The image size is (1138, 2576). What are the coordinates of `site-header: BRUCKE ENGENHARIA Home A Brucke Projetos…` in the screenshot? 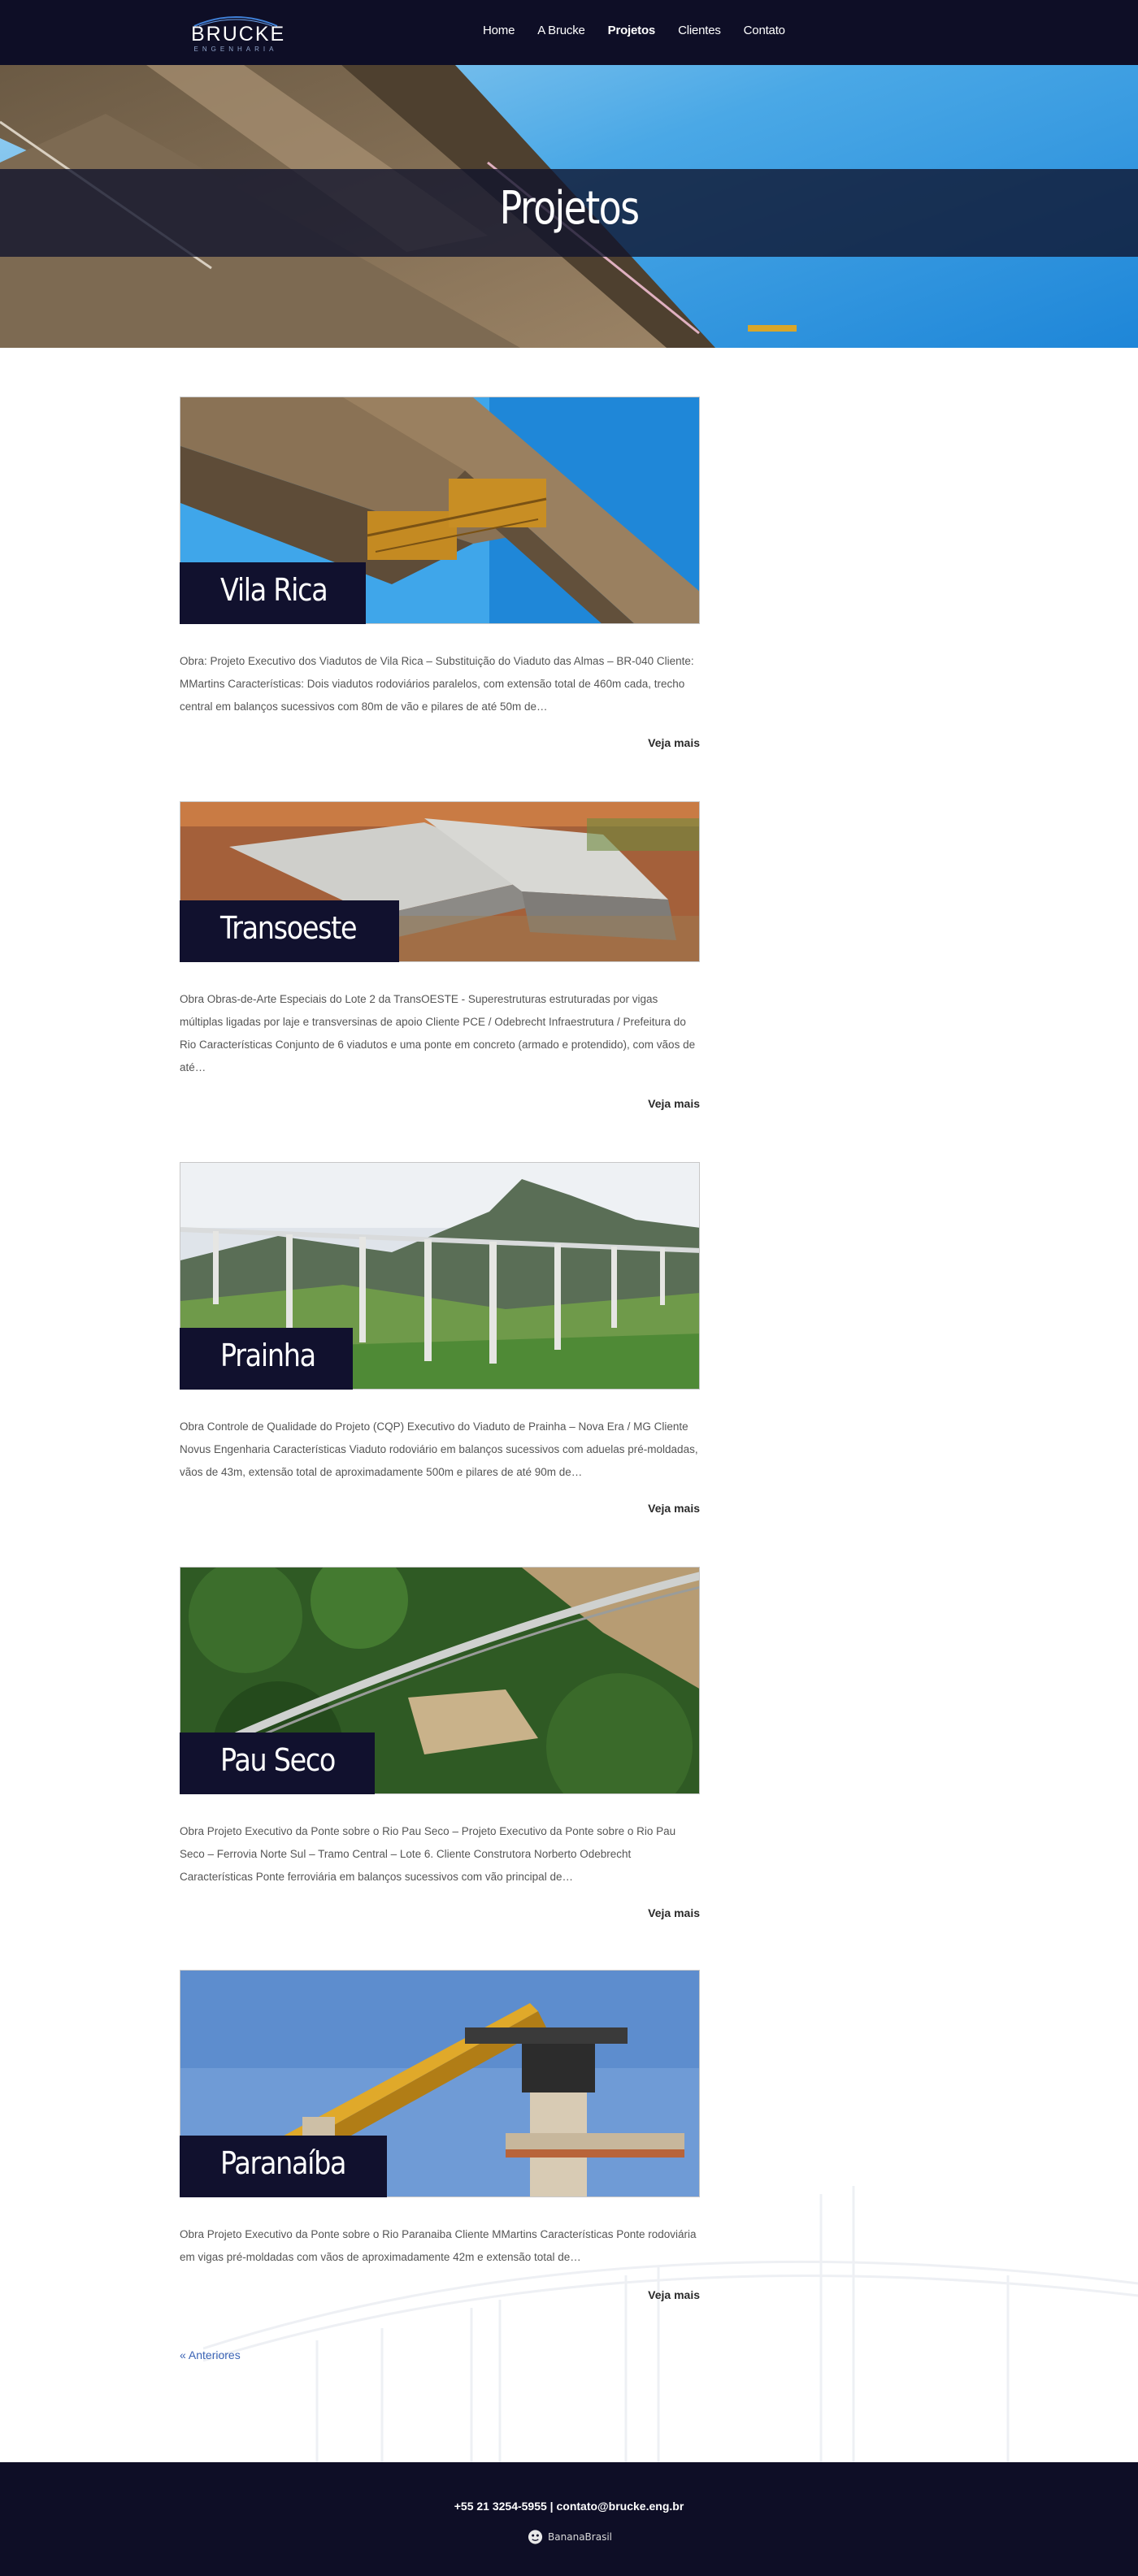 It's located at (569, 32).